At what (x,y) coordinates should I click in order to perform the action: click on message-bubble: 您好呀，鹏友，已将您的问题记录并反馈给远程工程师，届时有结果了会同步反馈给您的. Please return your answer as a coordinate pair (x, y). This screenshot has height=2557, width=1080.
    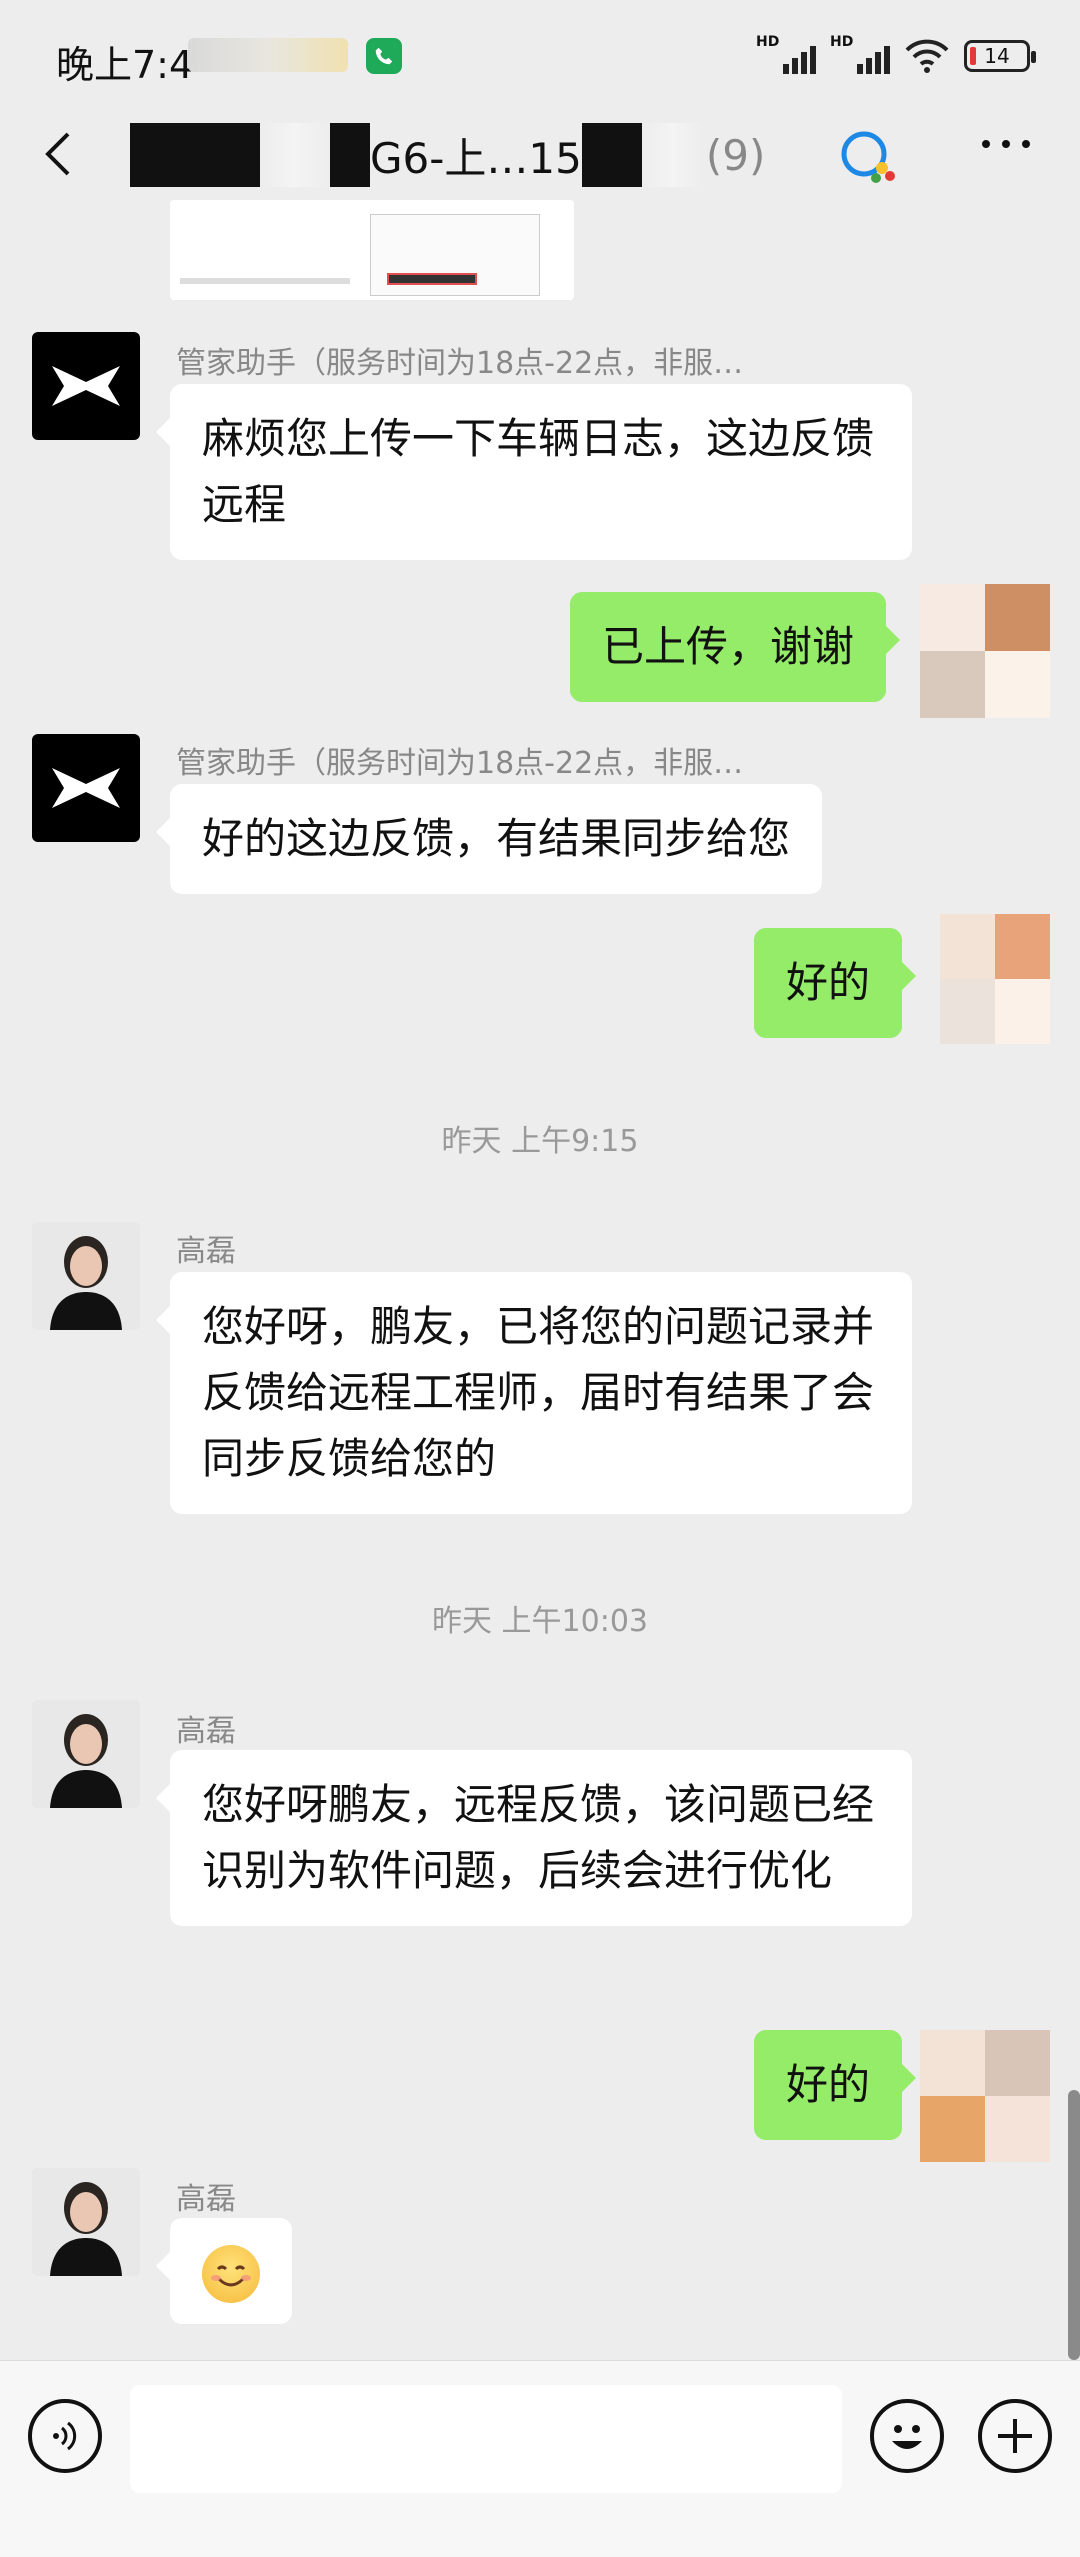
    Looking at the image, I should click on (534, 1393).